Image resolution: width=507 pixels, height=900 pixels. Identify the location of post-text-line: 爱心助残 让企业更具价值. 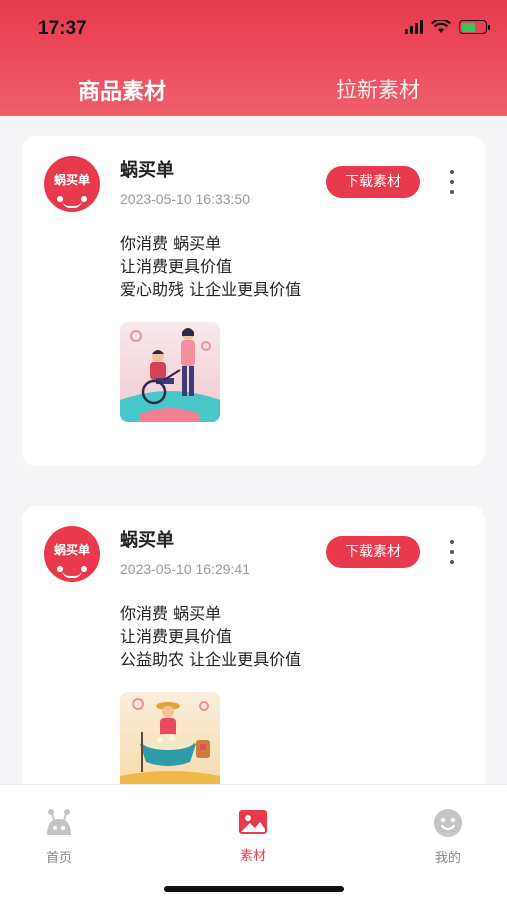
(211, 289).